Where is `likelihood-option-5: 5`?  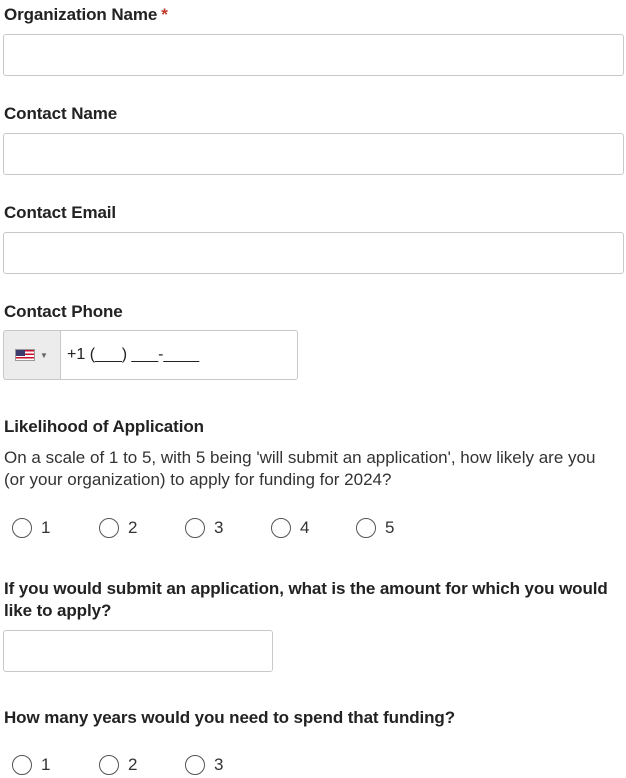 likelihood-option-5: 5 is located at coordinates (375, 528).